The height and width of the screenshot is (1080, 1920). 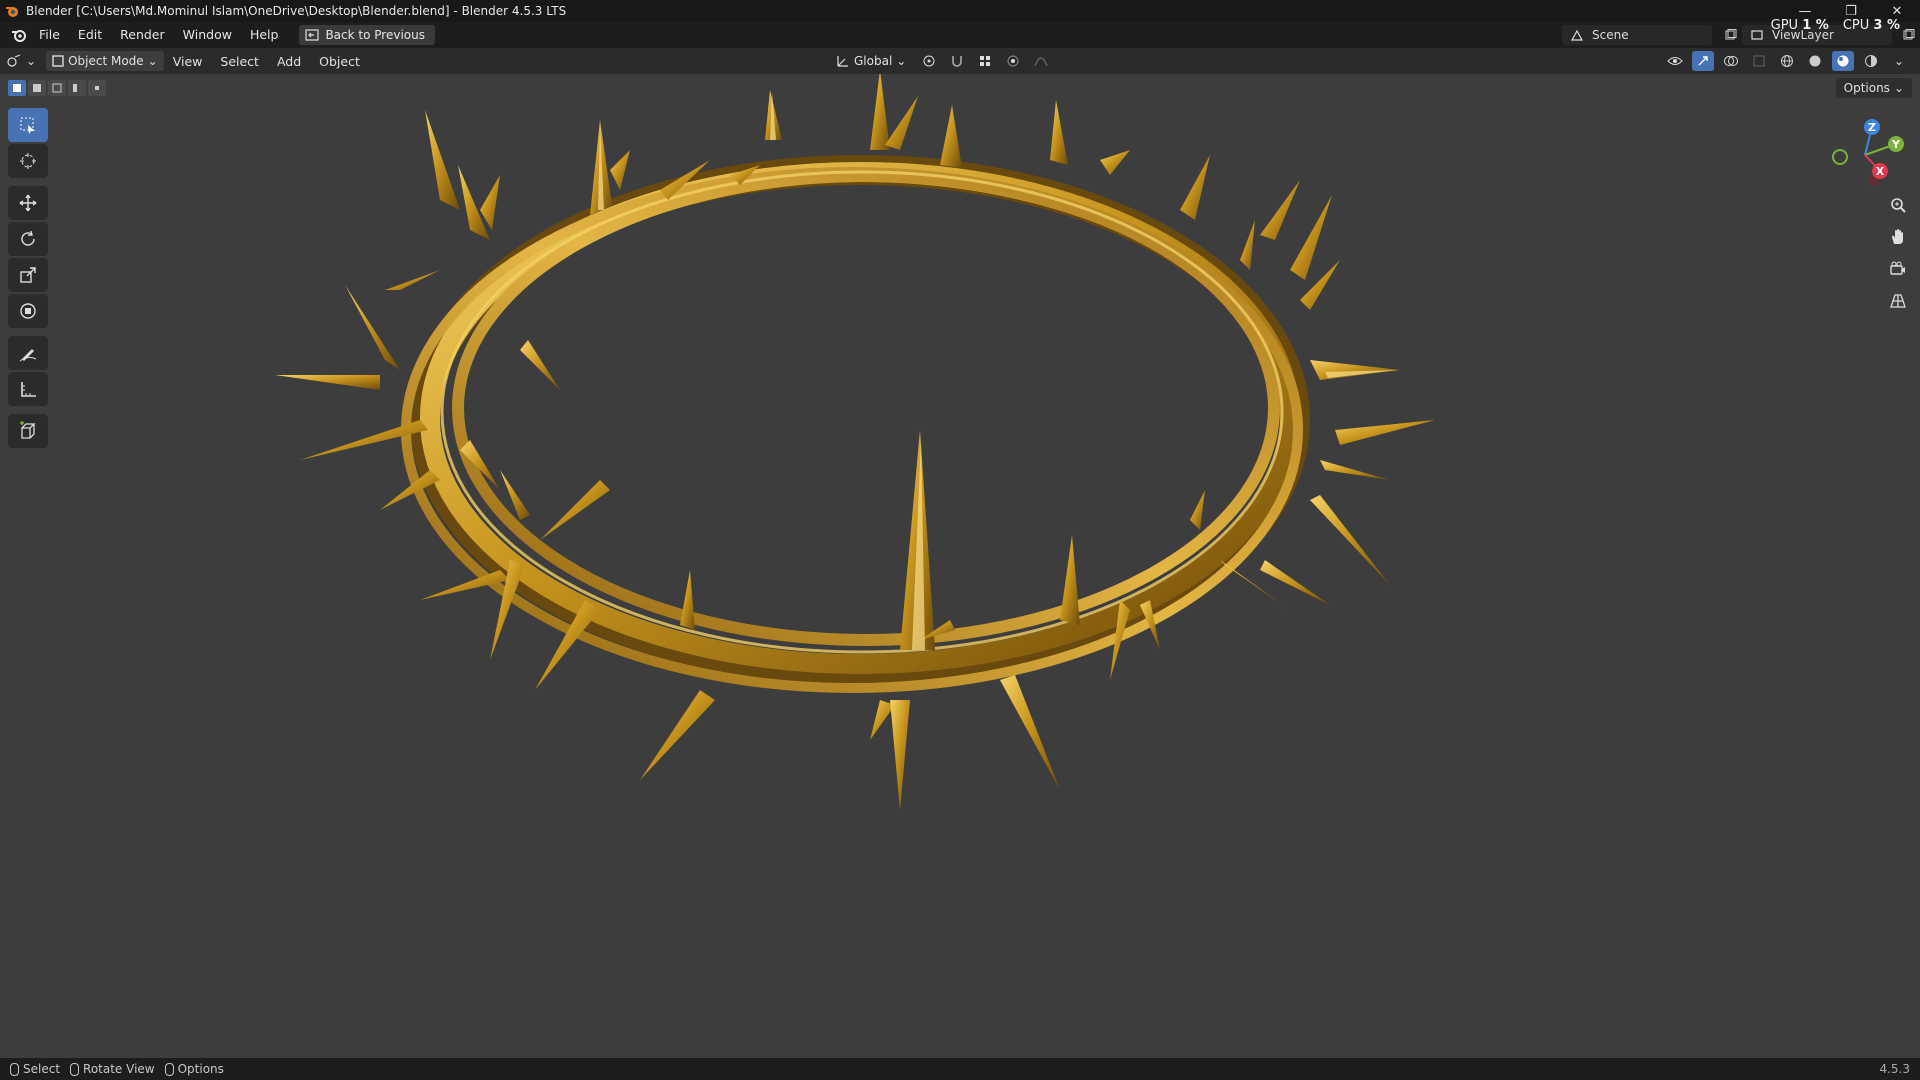 I want to click on falloff-icon, so click(x=1041, y=61).